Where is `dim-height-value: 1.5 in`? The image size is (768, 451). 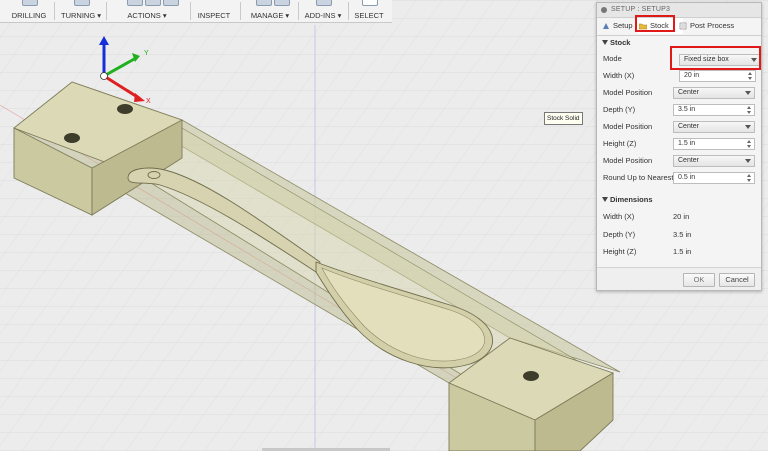
dim-height-value: 1.5 in is located at coordinates (682, 251).